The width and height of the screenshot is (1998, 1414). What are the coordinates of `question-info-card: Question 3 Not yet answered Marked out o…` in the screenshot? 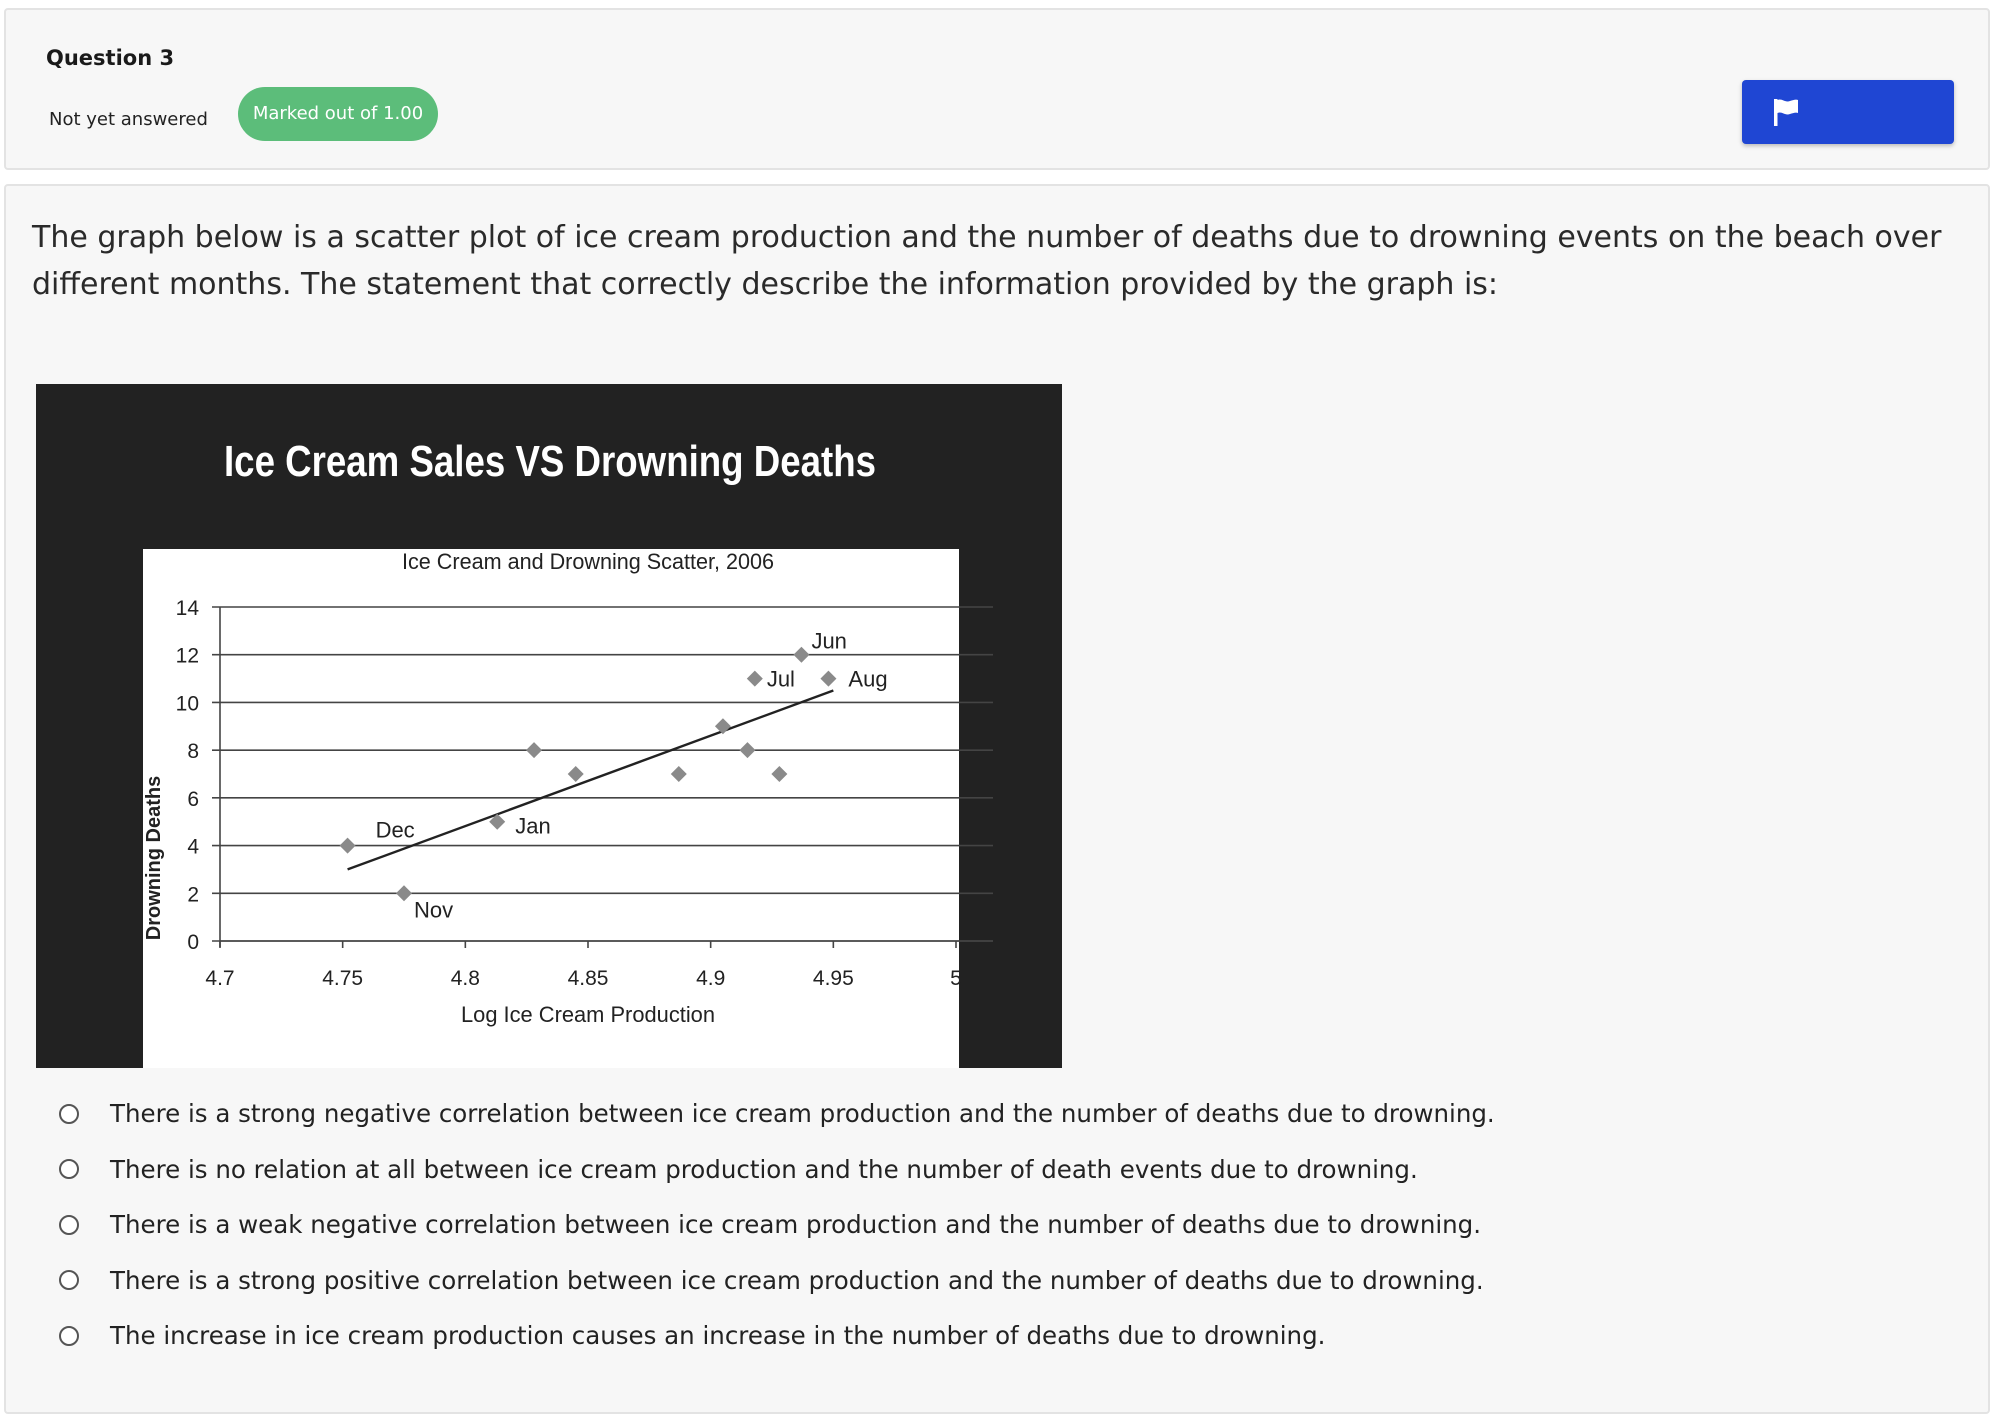 It's located at (997, 89).